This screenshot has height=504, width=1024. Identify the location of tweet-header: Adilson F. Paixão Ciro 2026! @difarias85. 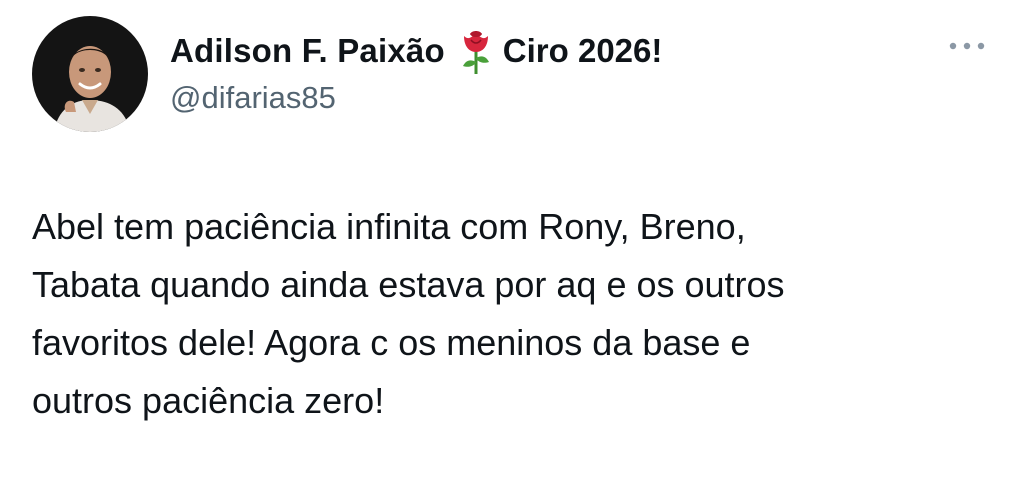
(416, 72).